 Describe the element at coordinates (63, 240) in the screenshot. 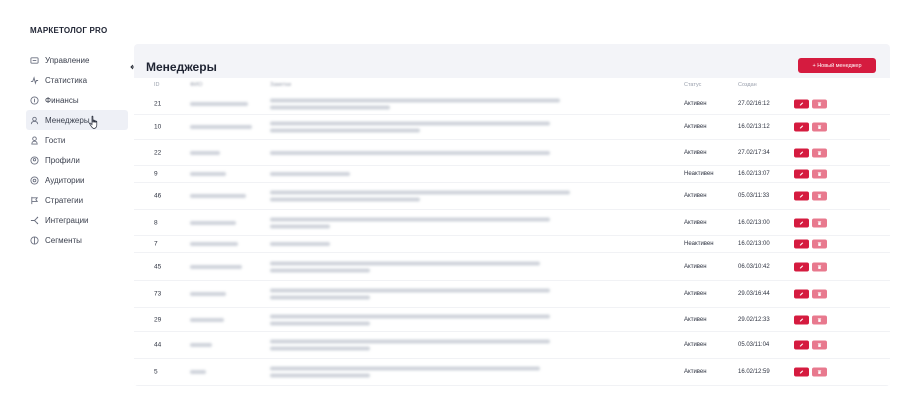

I see `sidebar-item-label: Сегменты` at that location.